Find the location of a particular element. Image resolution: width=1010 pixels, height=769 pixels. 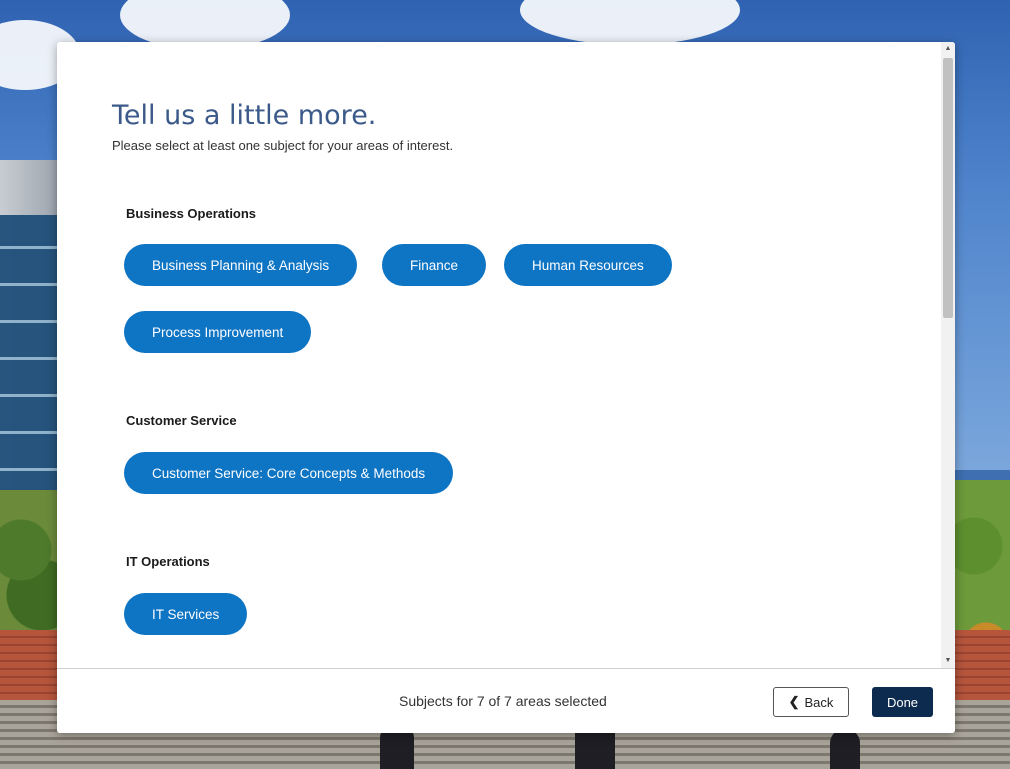

subject-chip-human-resources: Human Resources is located at coordinates (588, 265).